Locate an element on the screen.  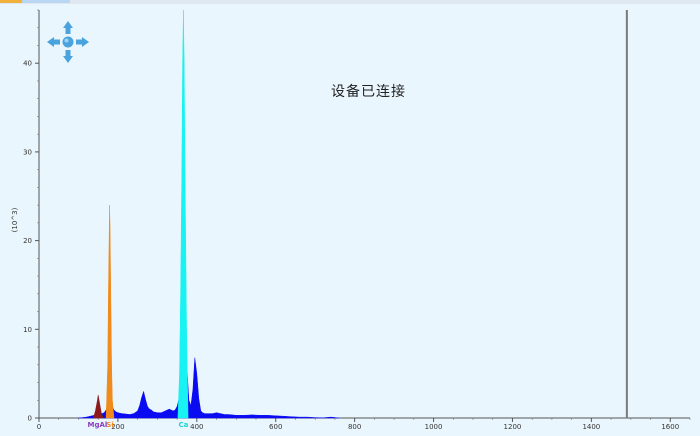
x-tick-label: 1600 is located at coordinates (670, 427).